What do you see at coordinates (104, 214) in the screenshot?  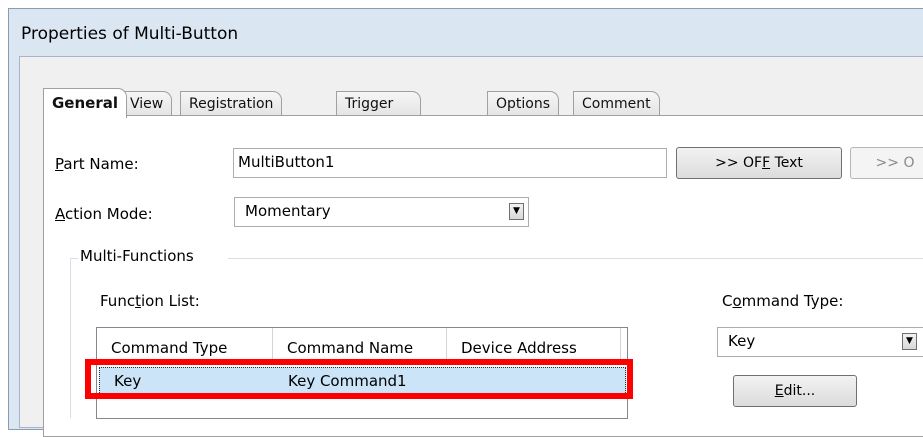 I see `action-mode-label: Action Mode:` at bounding box center [104, 214].